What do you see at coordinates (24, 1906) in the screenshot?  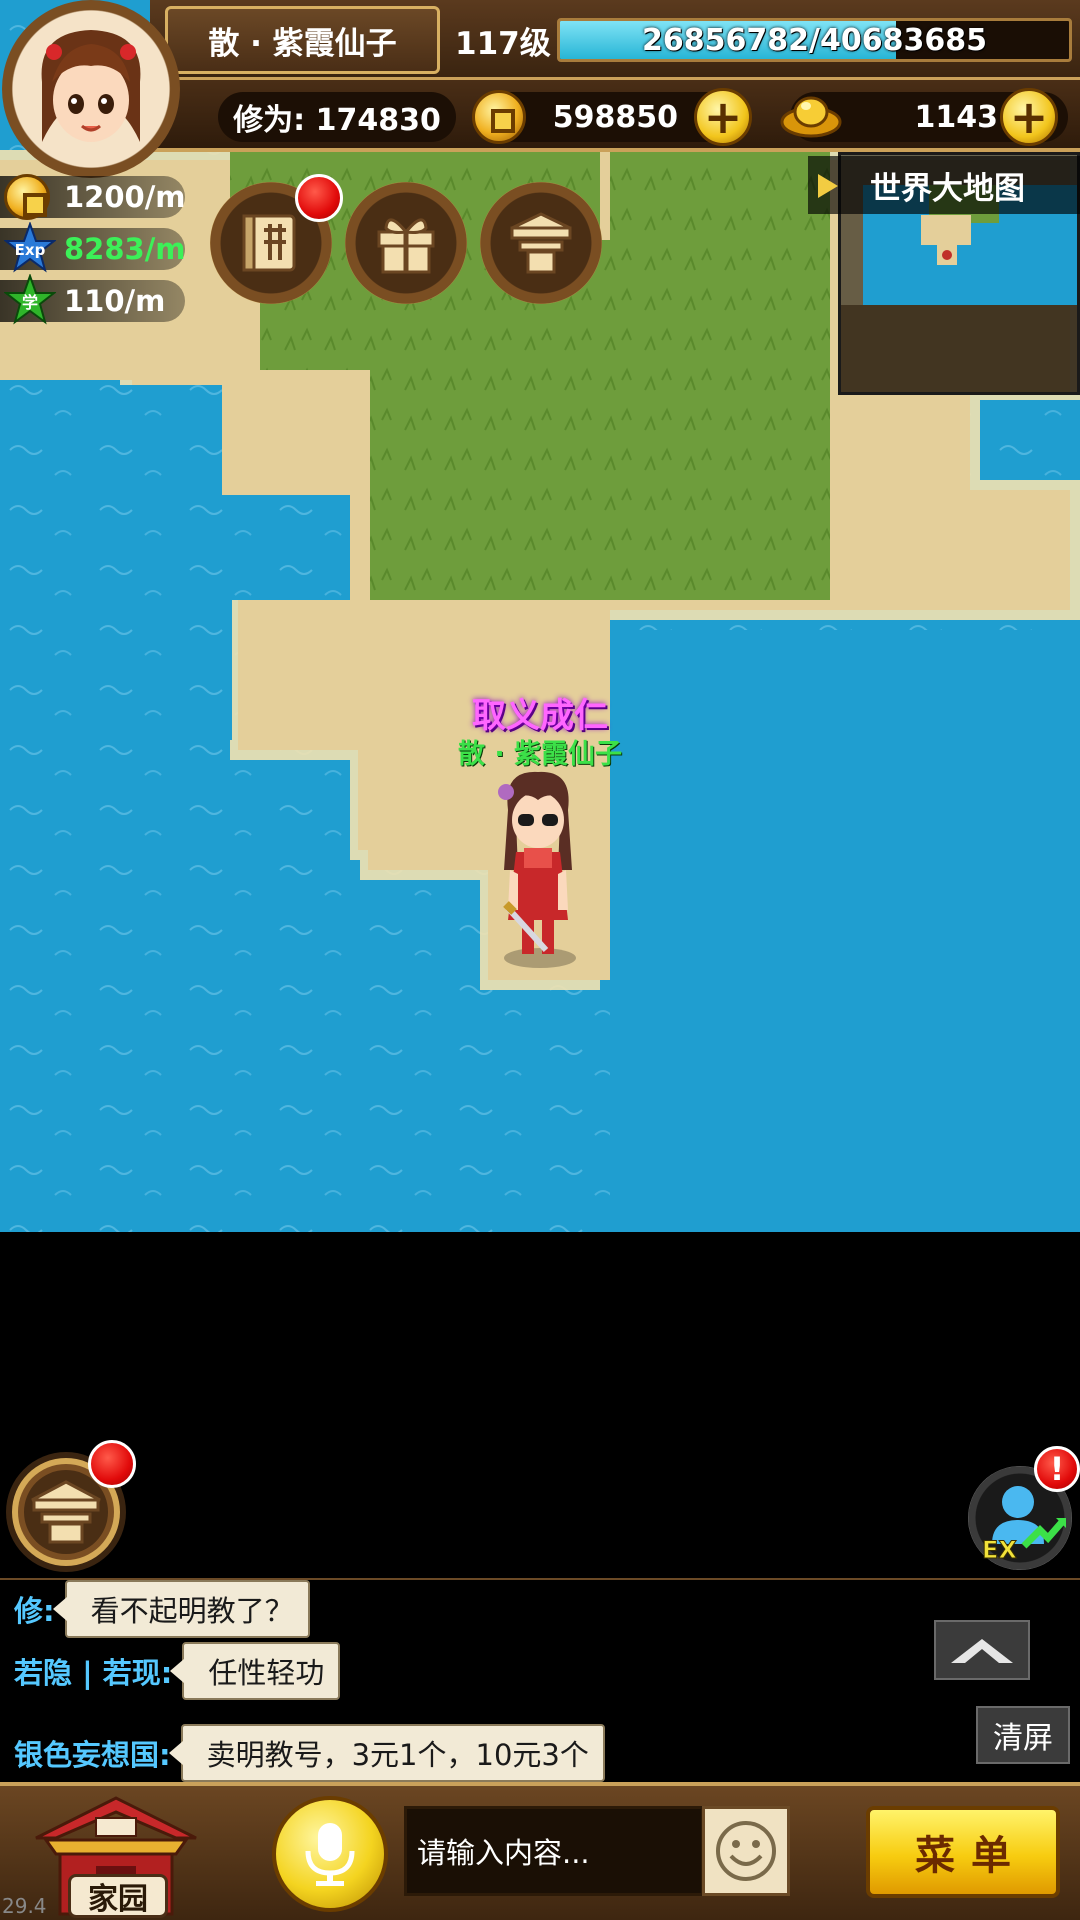 I see `fps-counter: 29.4` at bounding box center [24, 1906].